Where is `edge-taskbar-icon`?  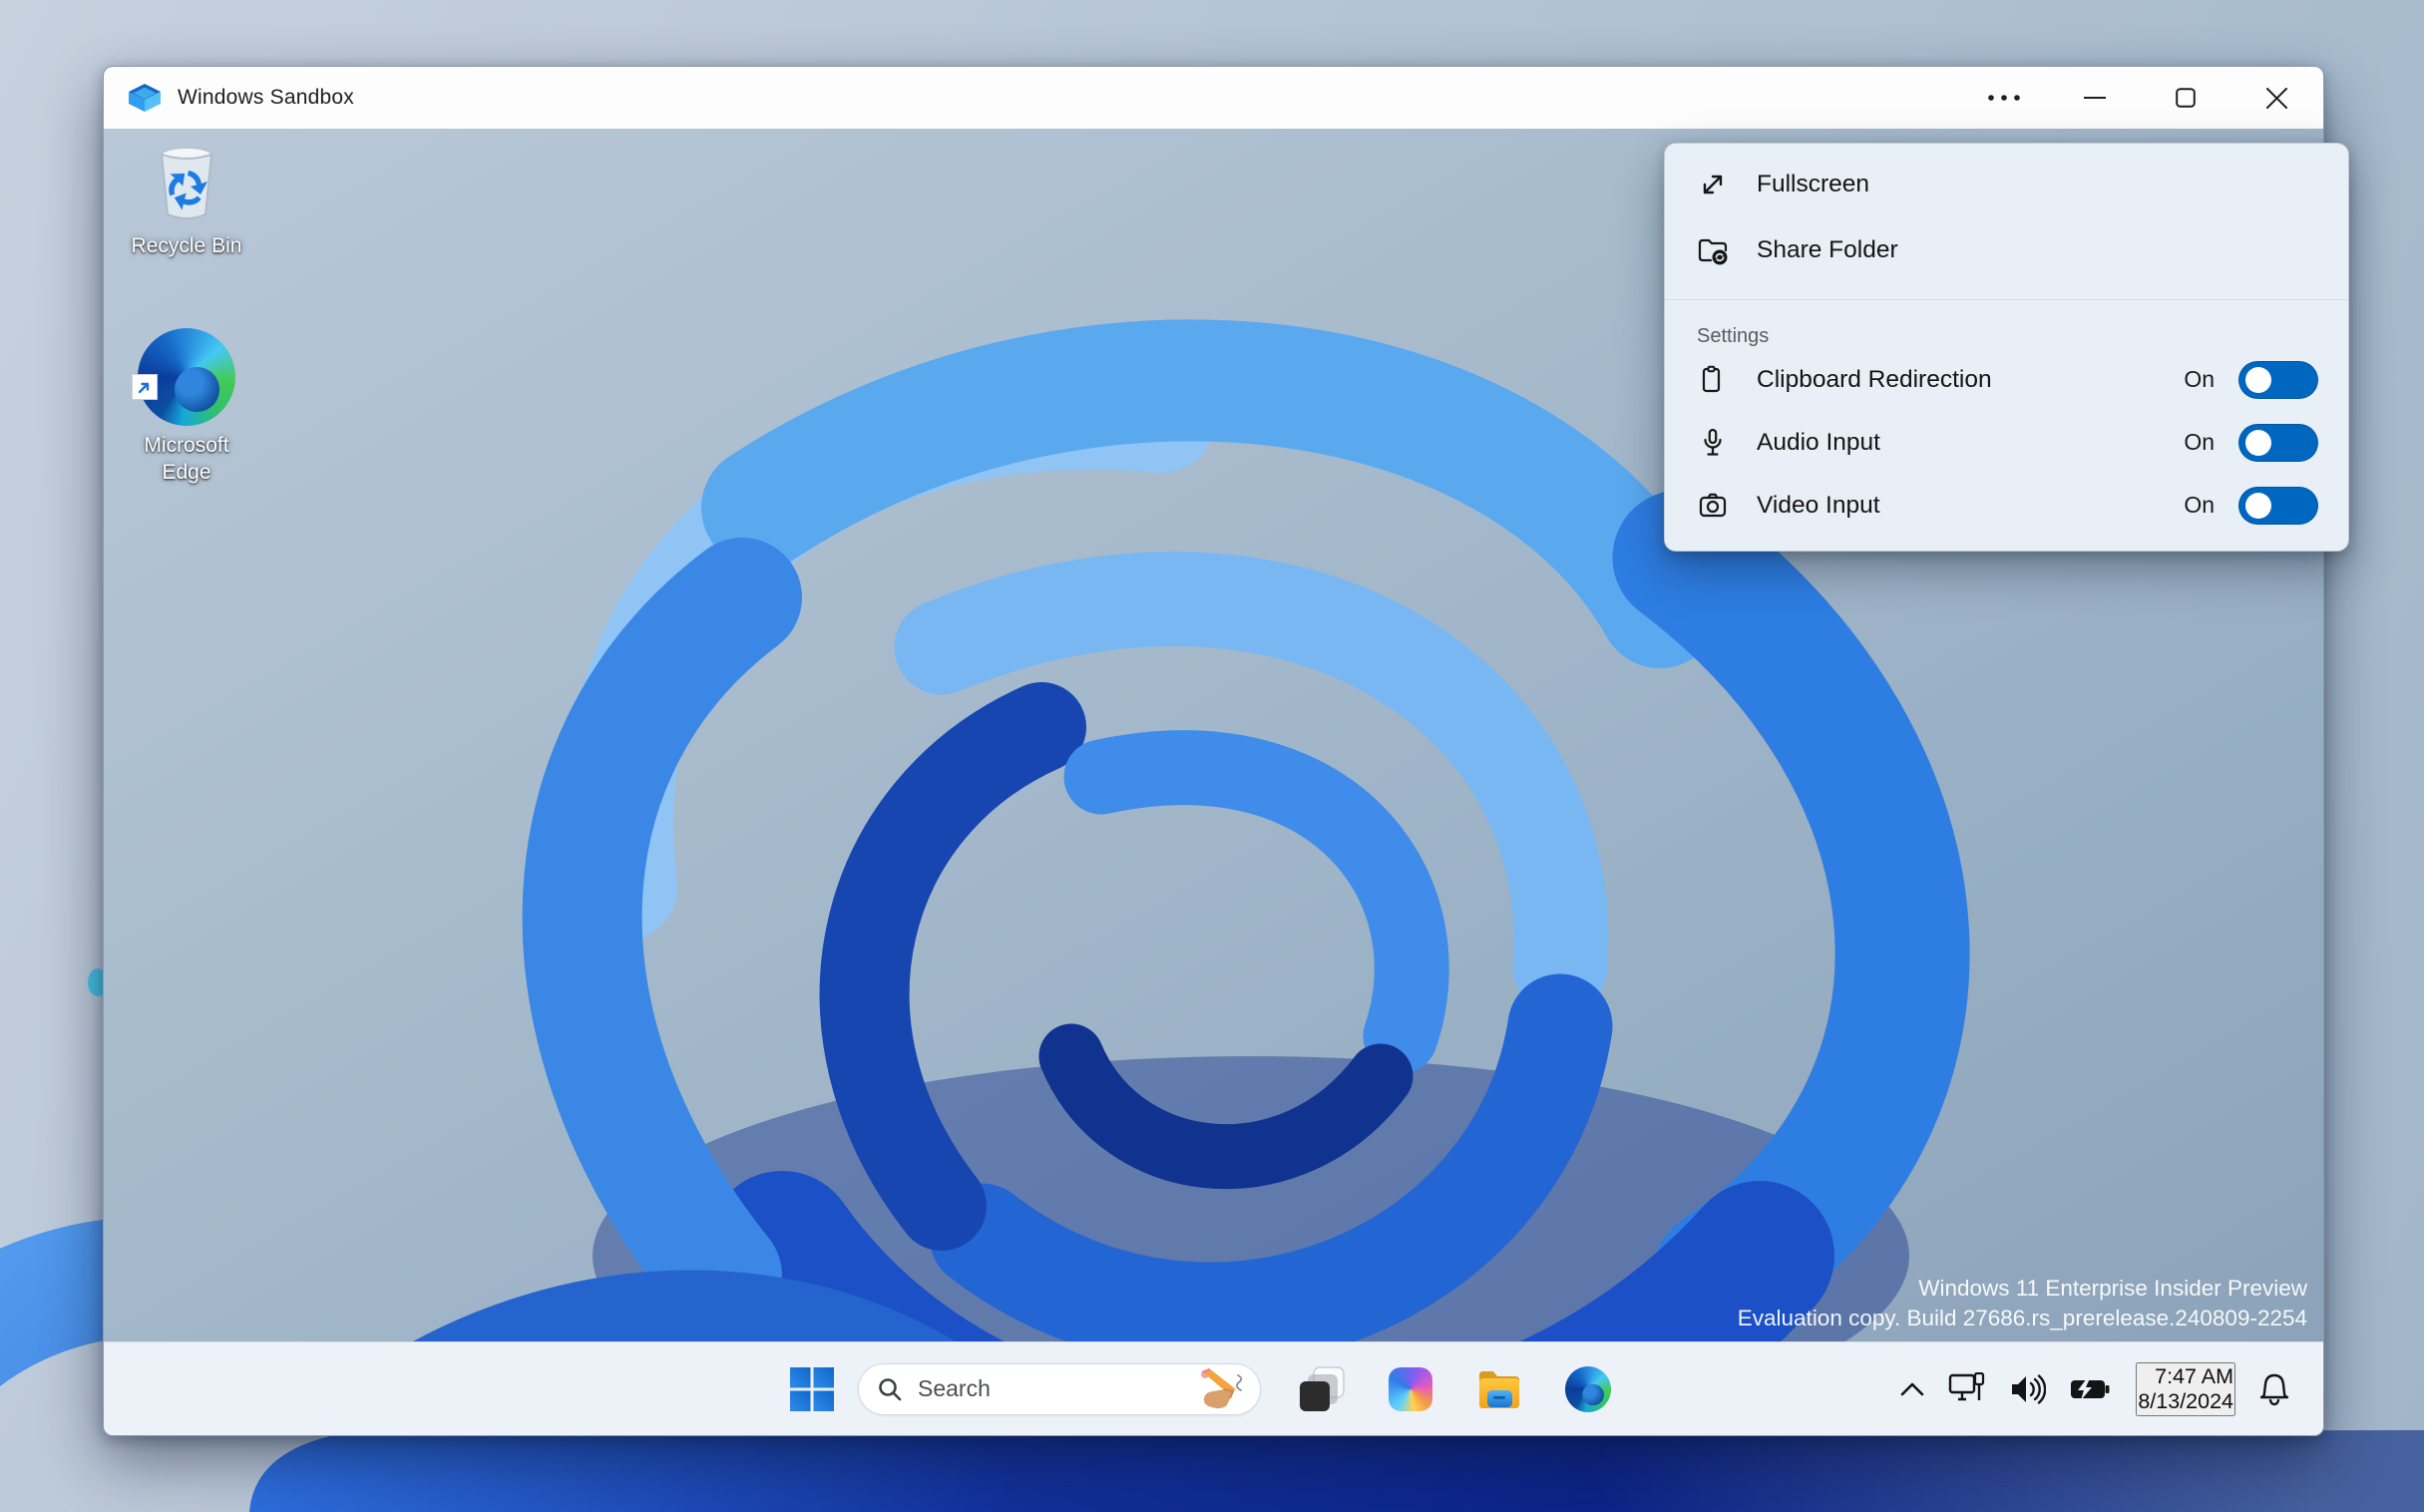 edge-taskbar-icon is located at coordinates (1588, 1388).